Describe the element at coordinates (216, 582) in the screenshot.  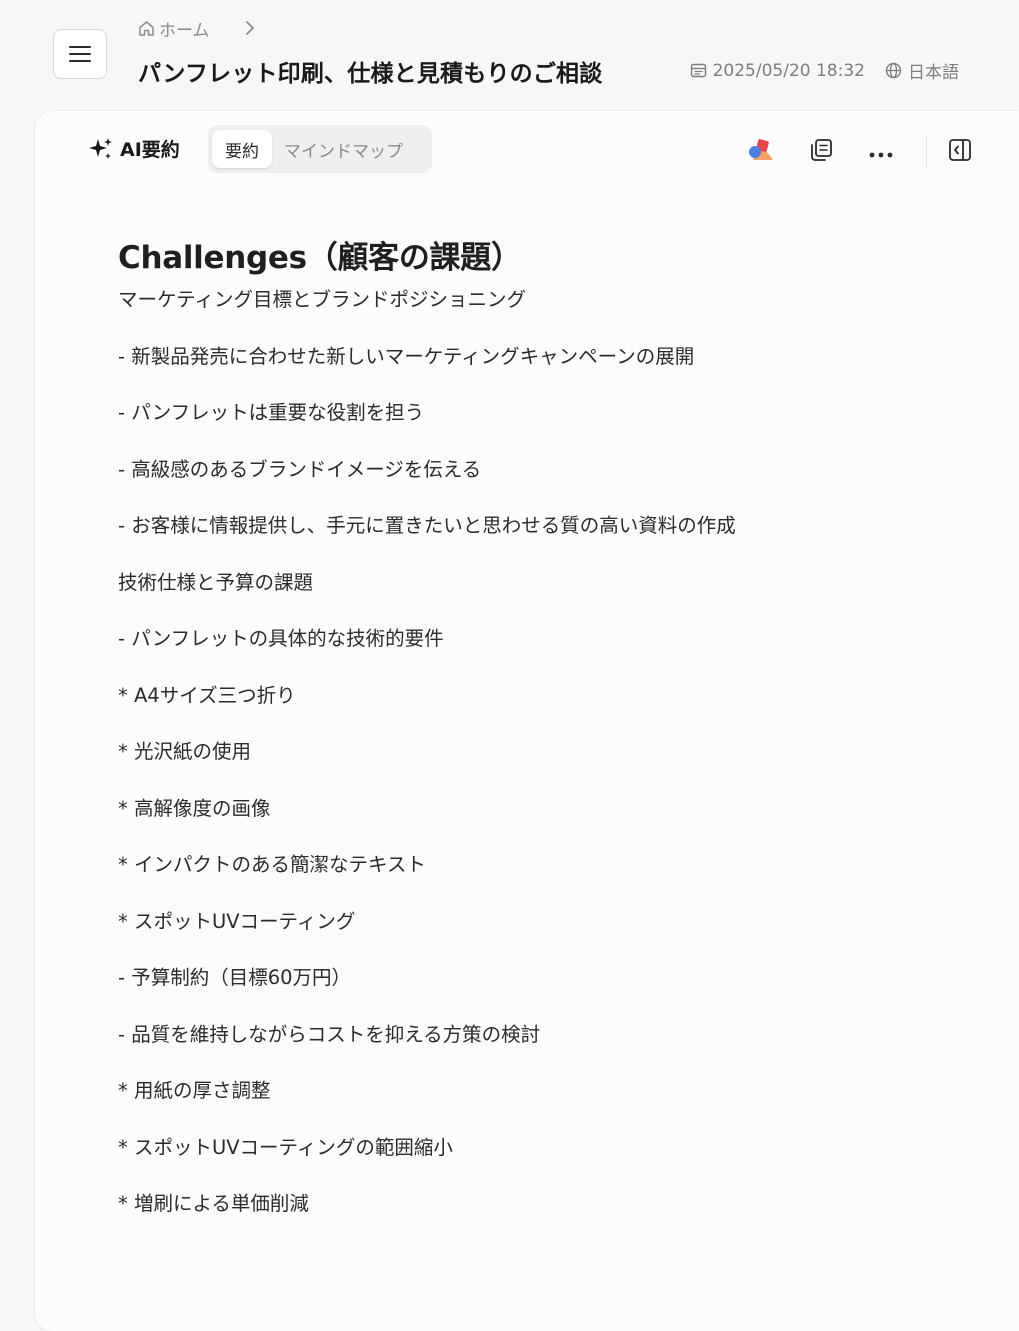
I see `summary-line: 技術仕様と予算の課題` at that location.